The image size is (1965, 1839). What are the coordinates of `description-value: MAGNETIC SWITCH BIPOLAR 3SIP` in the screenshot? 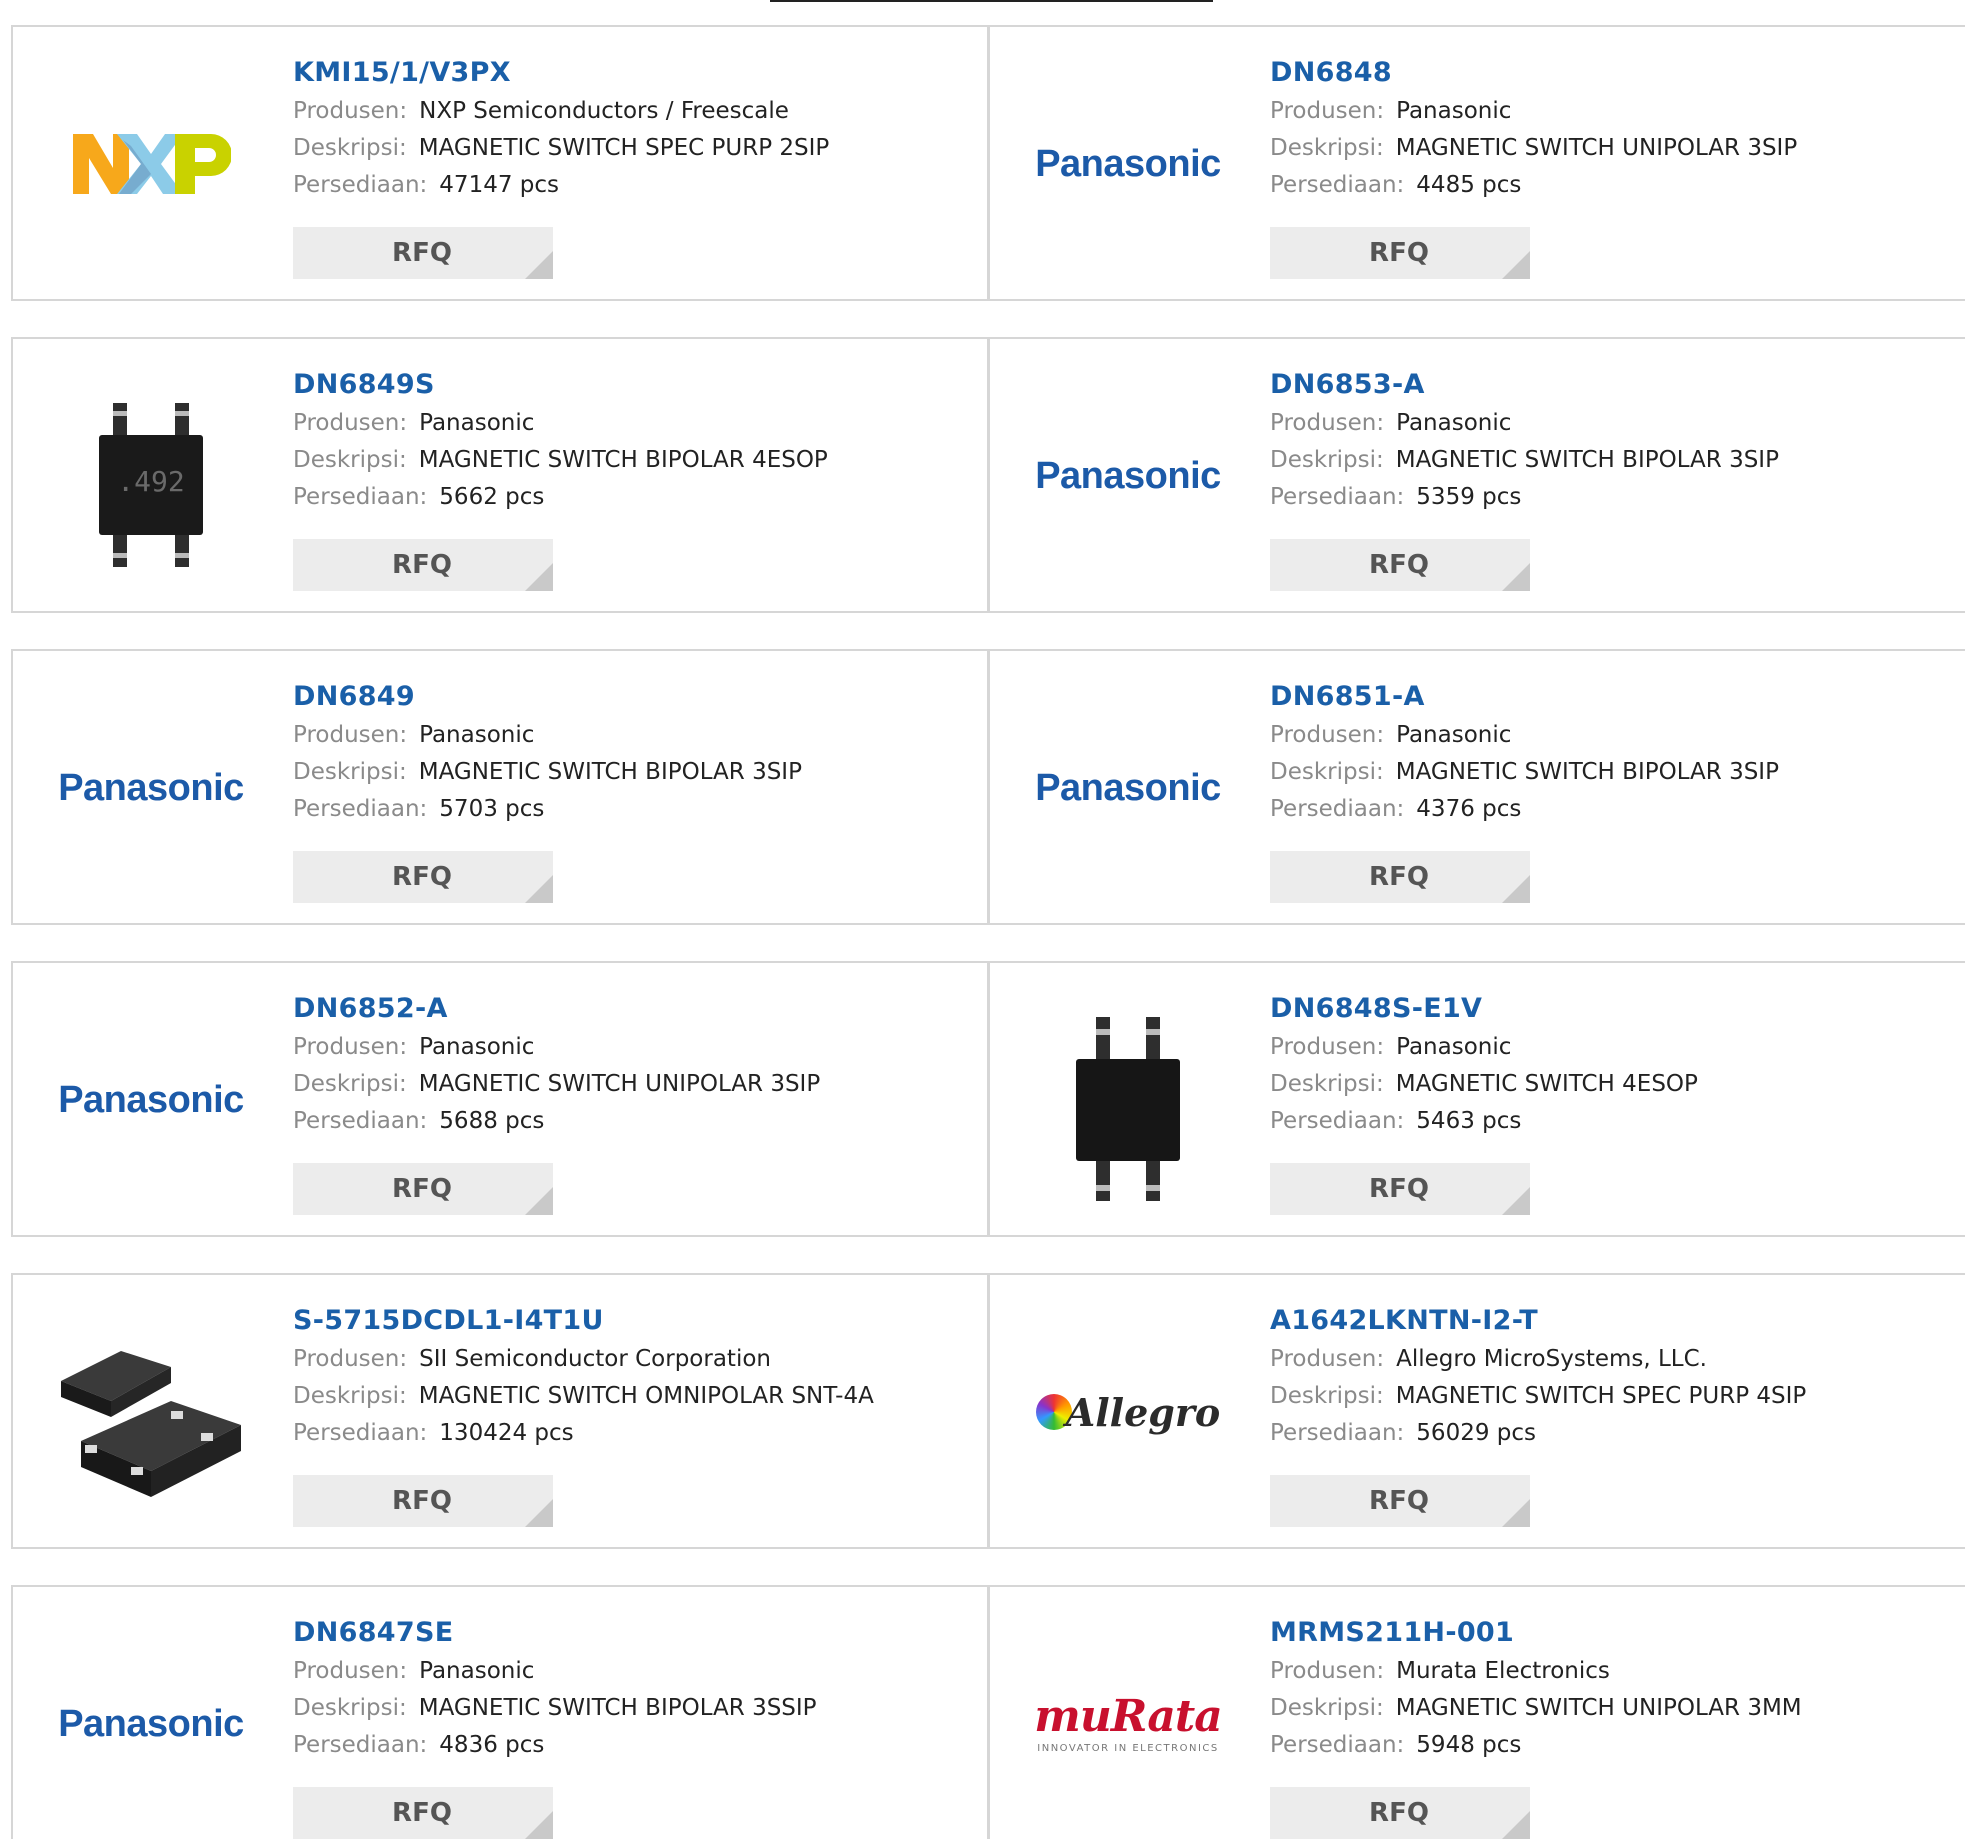 It's located at (1587, 772).